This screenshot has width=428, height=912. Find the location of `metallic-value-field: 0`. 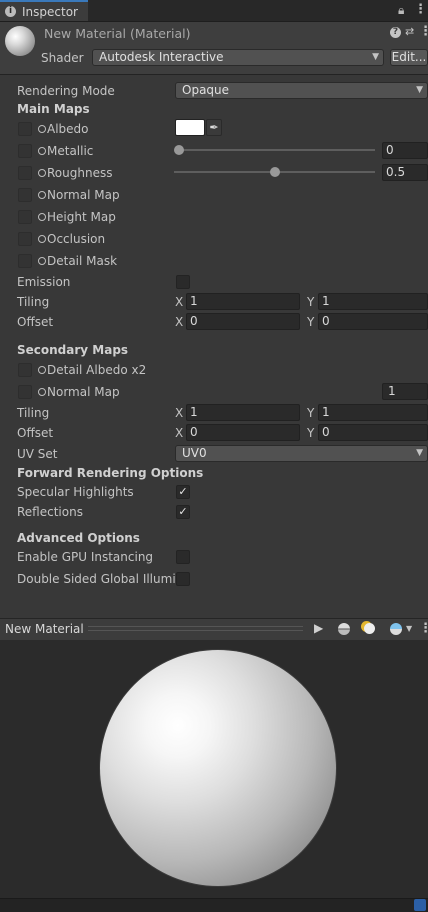

metallic-value-field: 0 is located at coordinates (405, 150).